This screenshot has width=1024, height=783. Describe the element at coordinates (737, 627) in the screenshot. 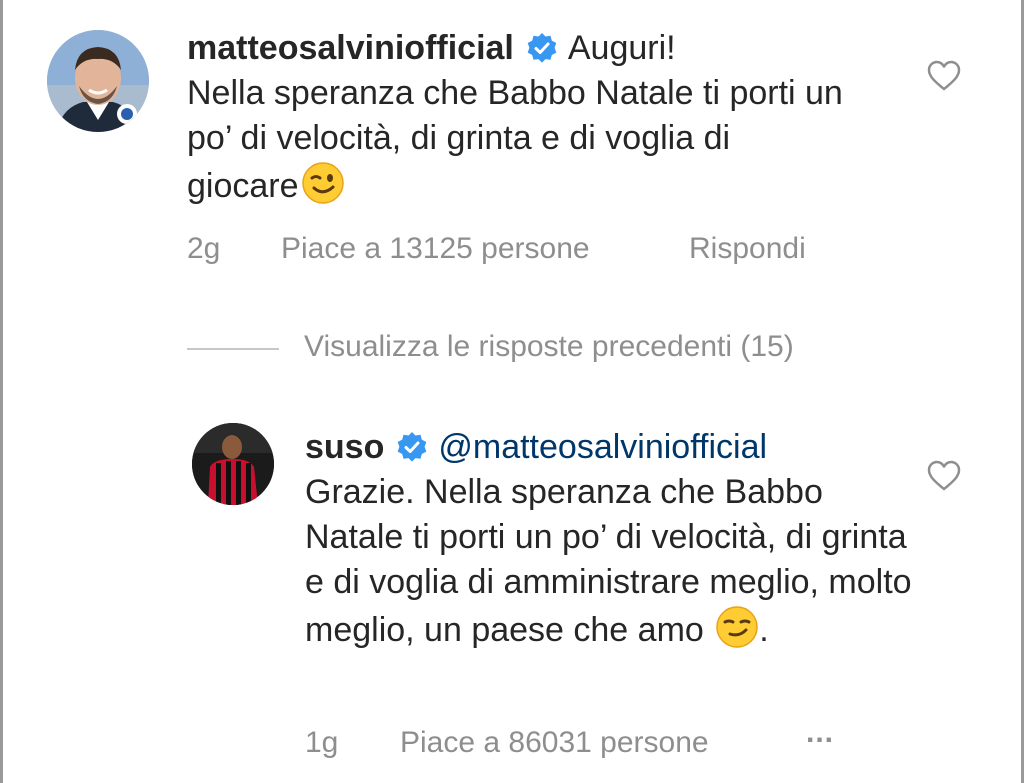

I see `smirking-face-icon` at that location.